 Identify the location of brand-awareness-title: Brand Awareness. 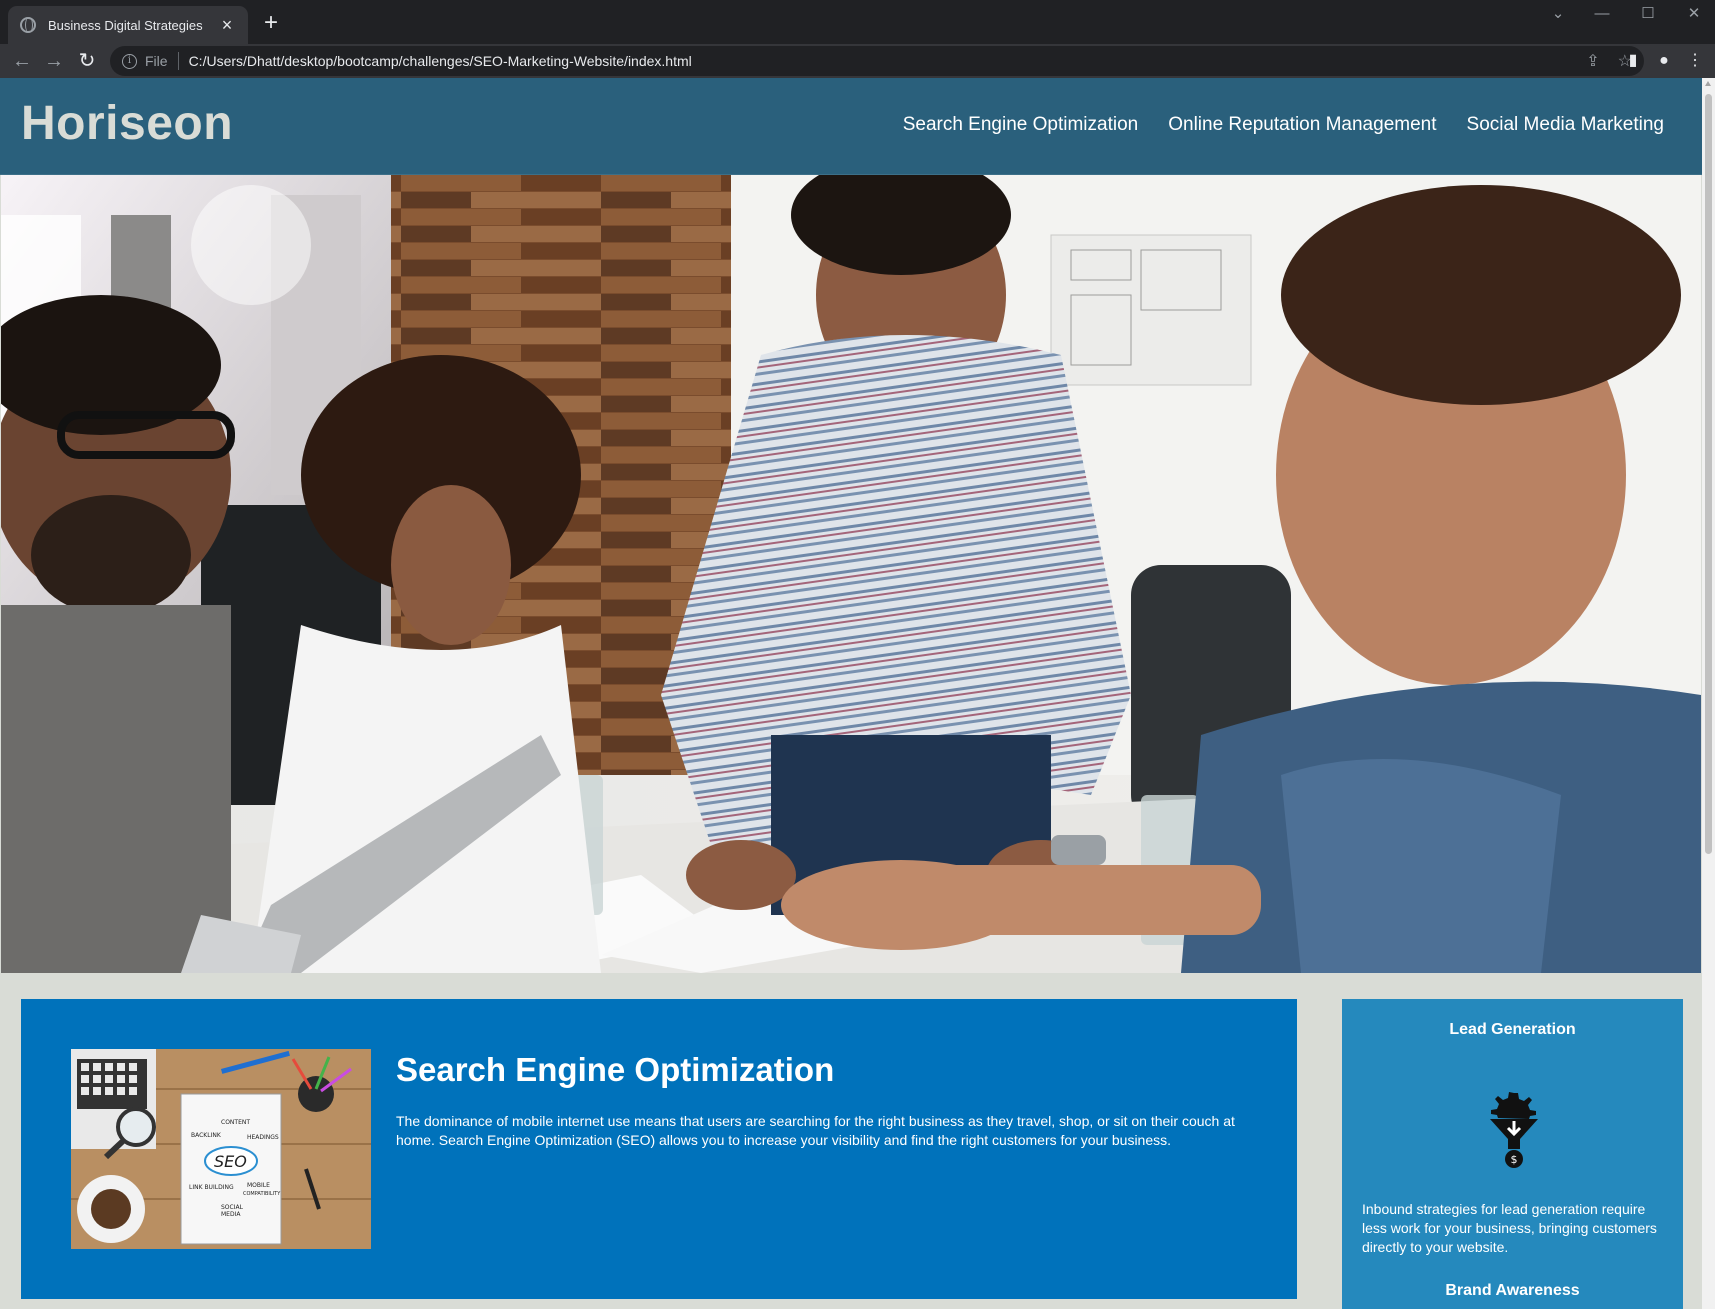
(1512, 1290).